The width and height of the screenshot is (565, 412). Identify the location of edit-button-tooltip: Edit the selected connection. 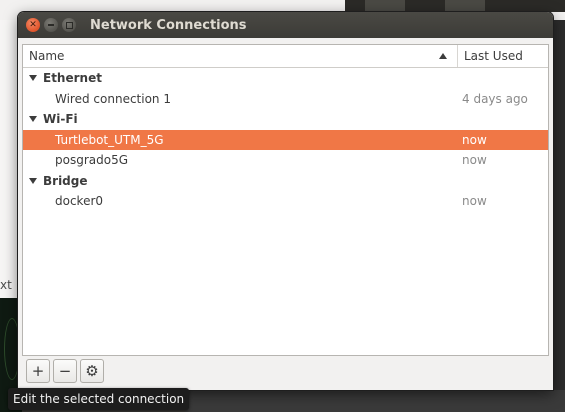
(99, 399).